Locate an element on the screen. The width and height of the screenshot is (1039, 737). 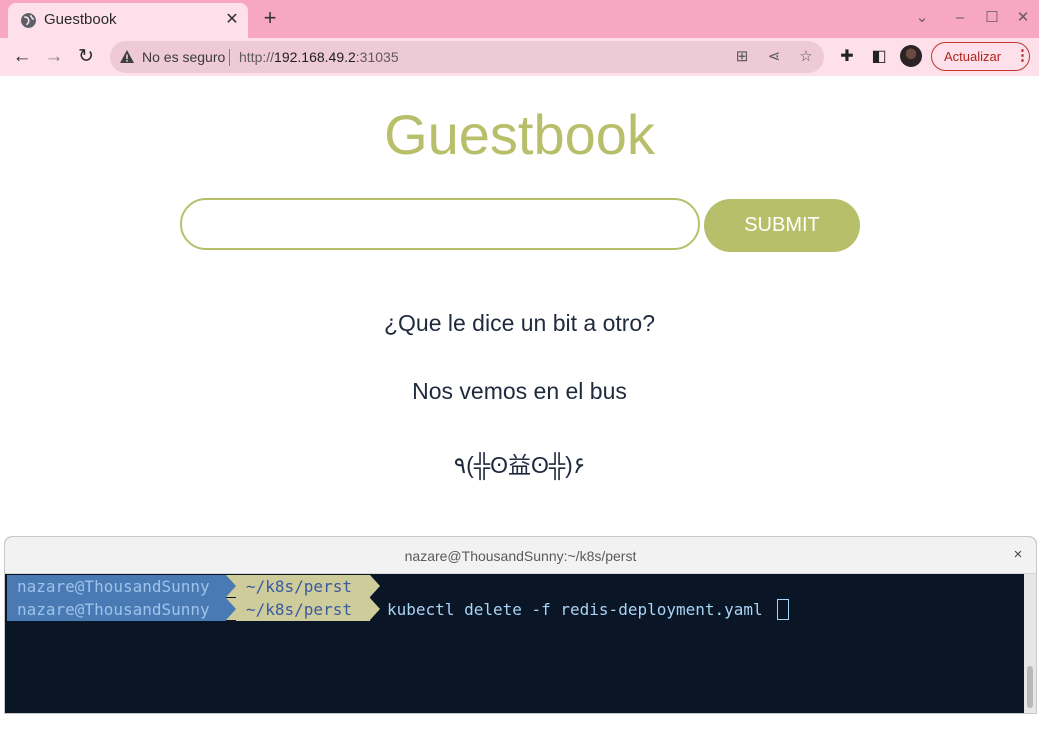
maximize-icon: ☐ is located at coordinates (992, 18).